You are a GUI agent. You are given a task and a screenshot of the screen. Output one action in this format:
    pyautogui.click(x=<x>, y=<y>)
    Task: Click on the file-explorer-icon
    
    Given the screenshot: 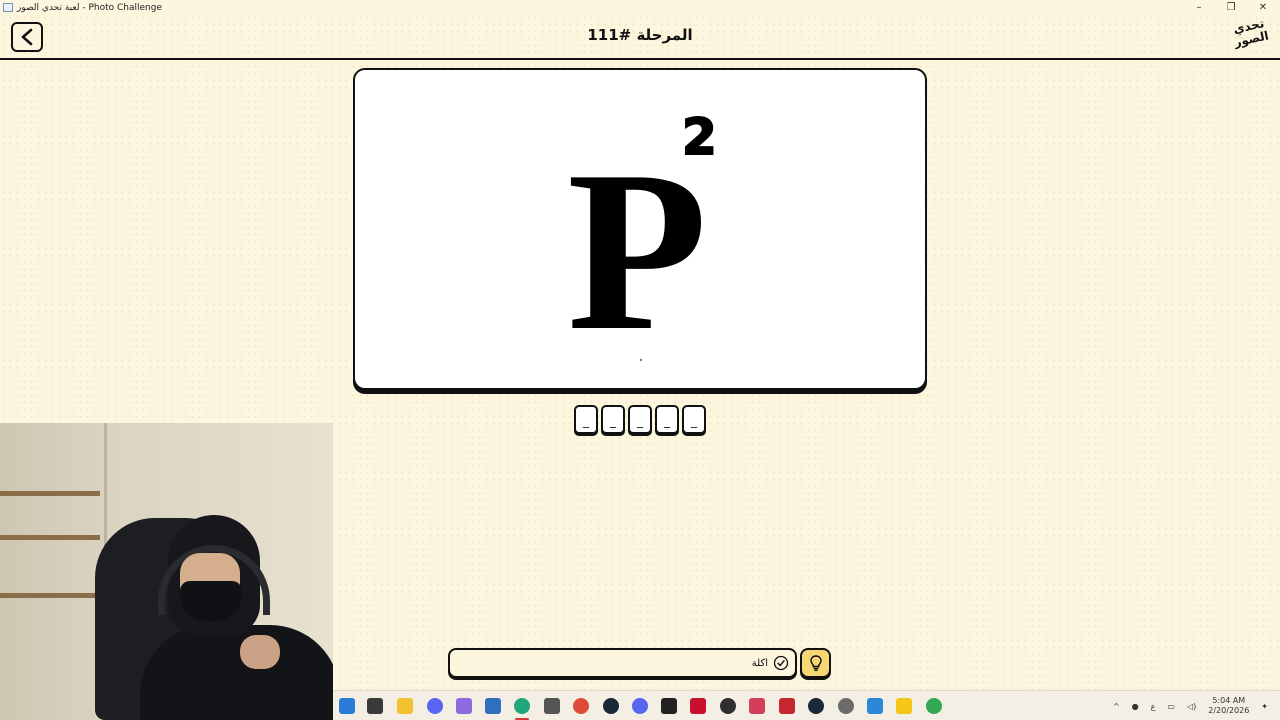 What is the action you would take?
    pyautogui.click(x=405, y=706)
    